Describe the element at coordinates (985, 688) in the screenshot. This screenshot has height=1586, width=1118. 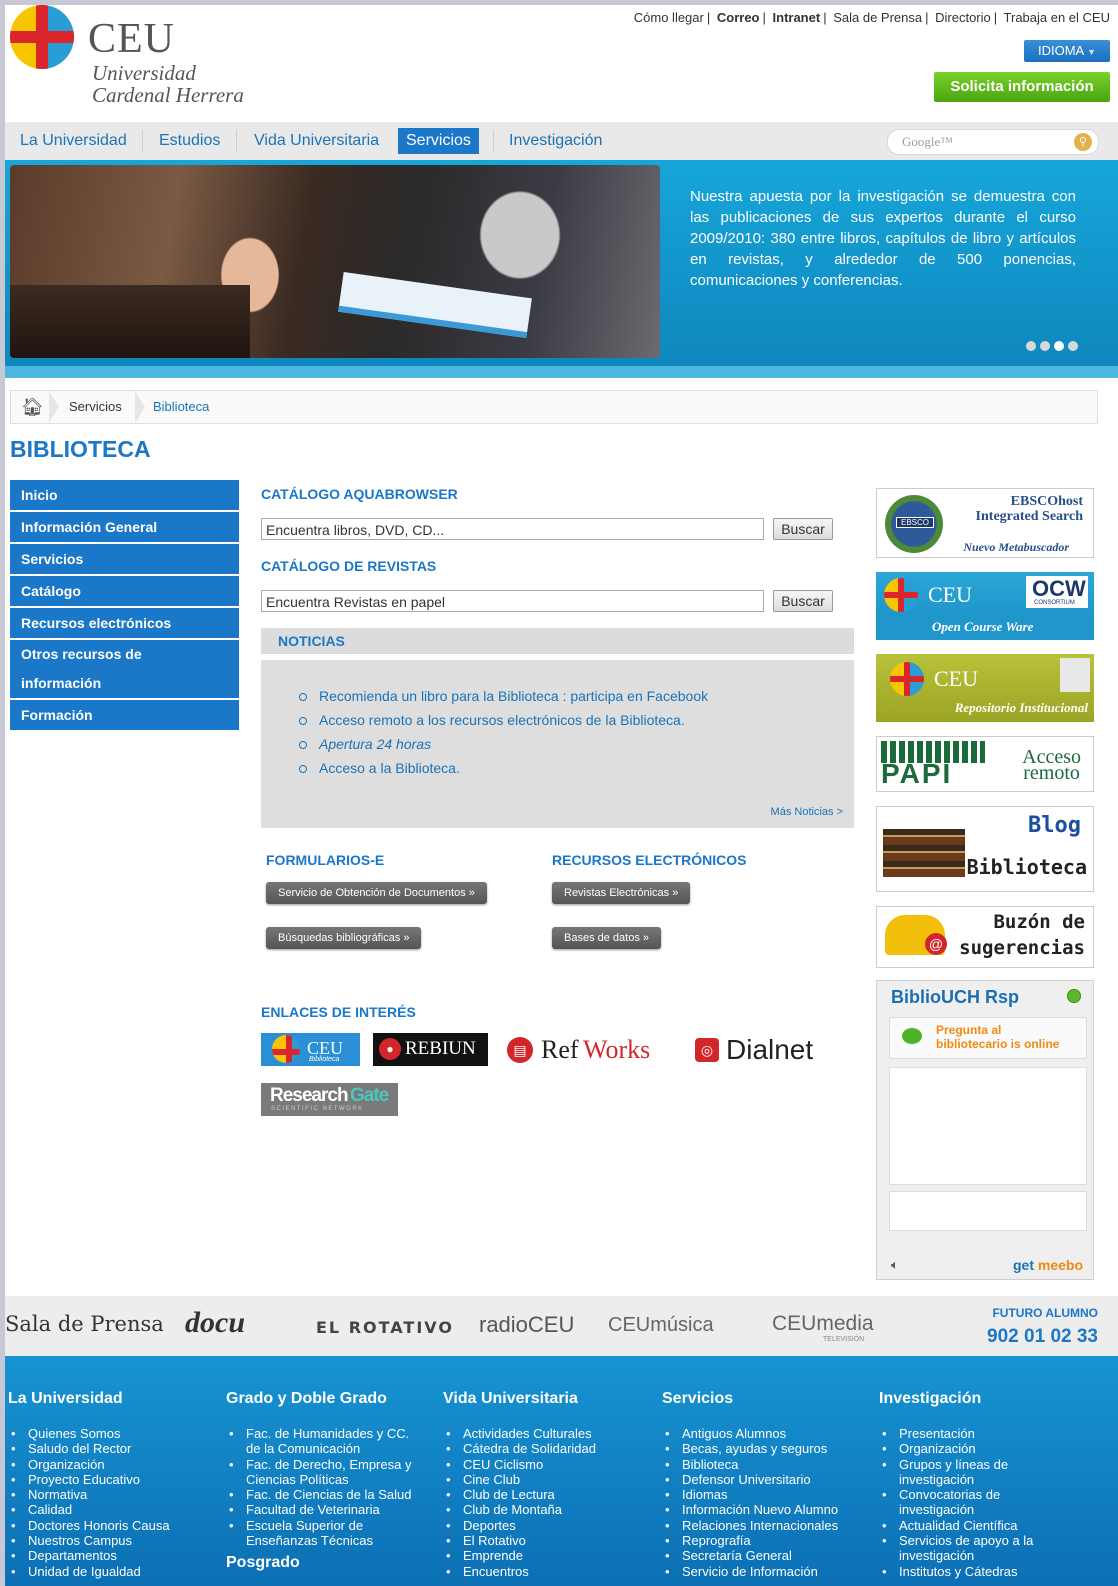
I see `ceu-repositorio-banner: CEU Repositorio Institucional` at that location.